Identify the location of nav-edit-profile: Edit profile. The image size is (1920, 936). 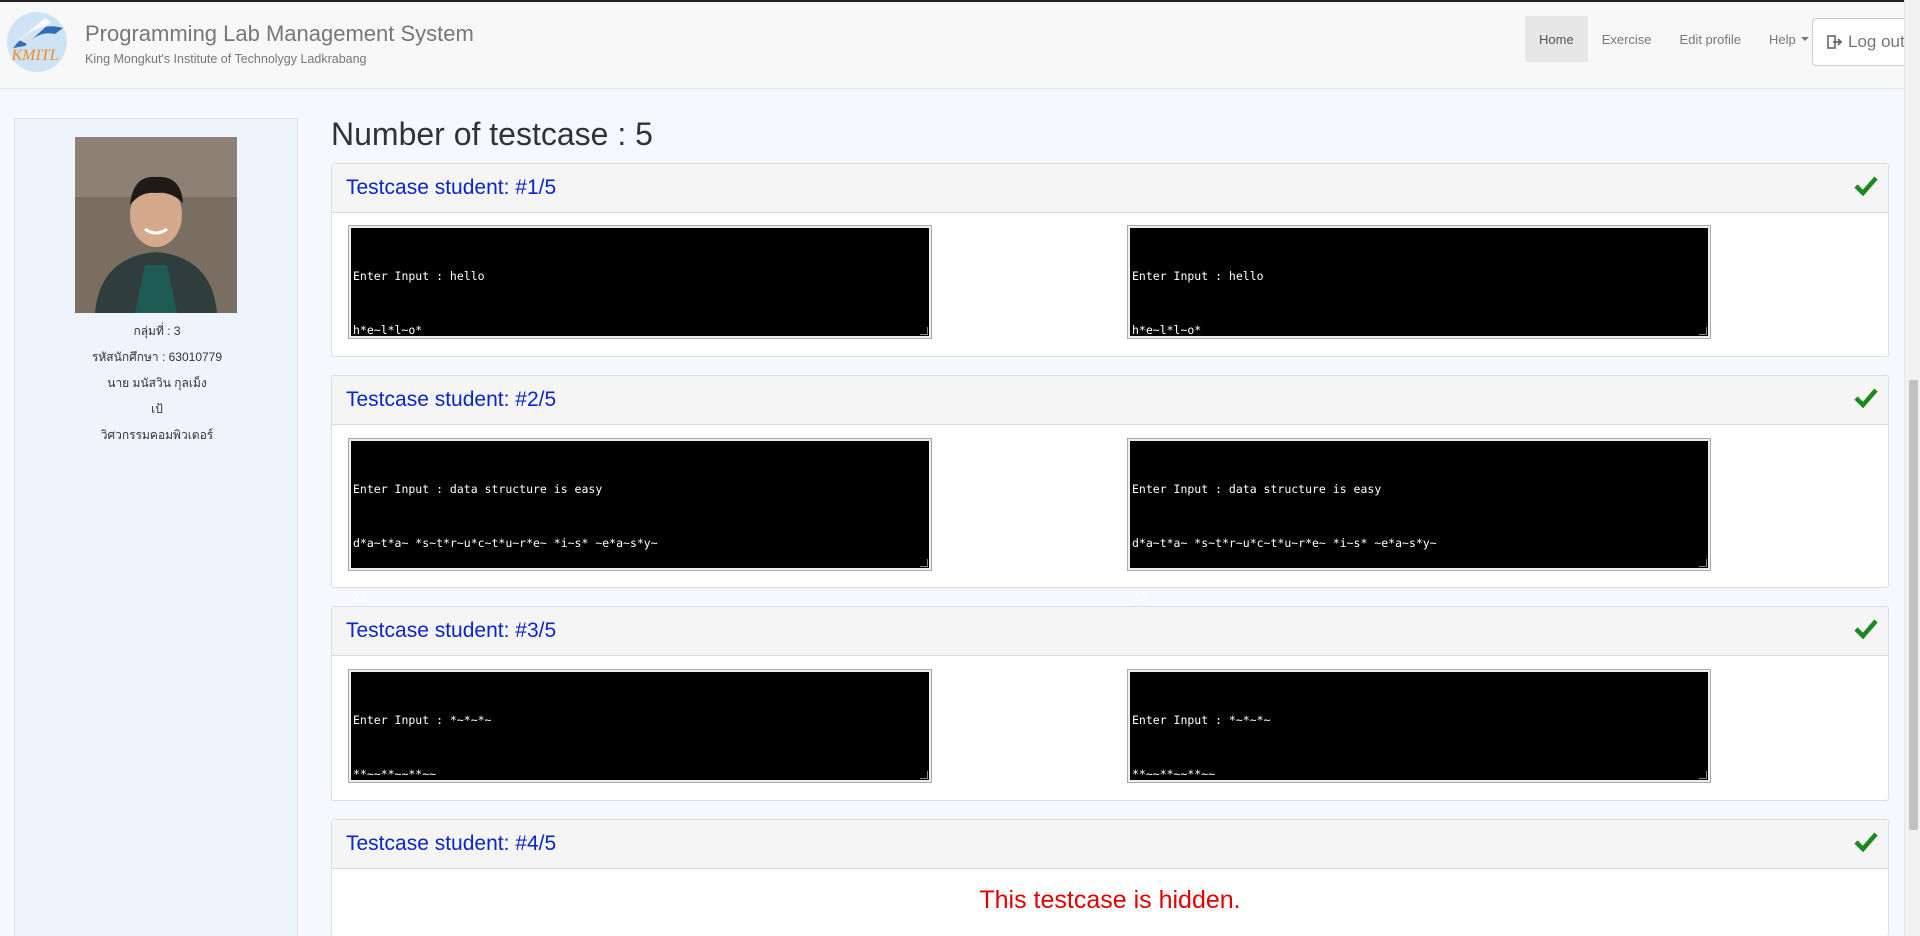
(1710, 39).